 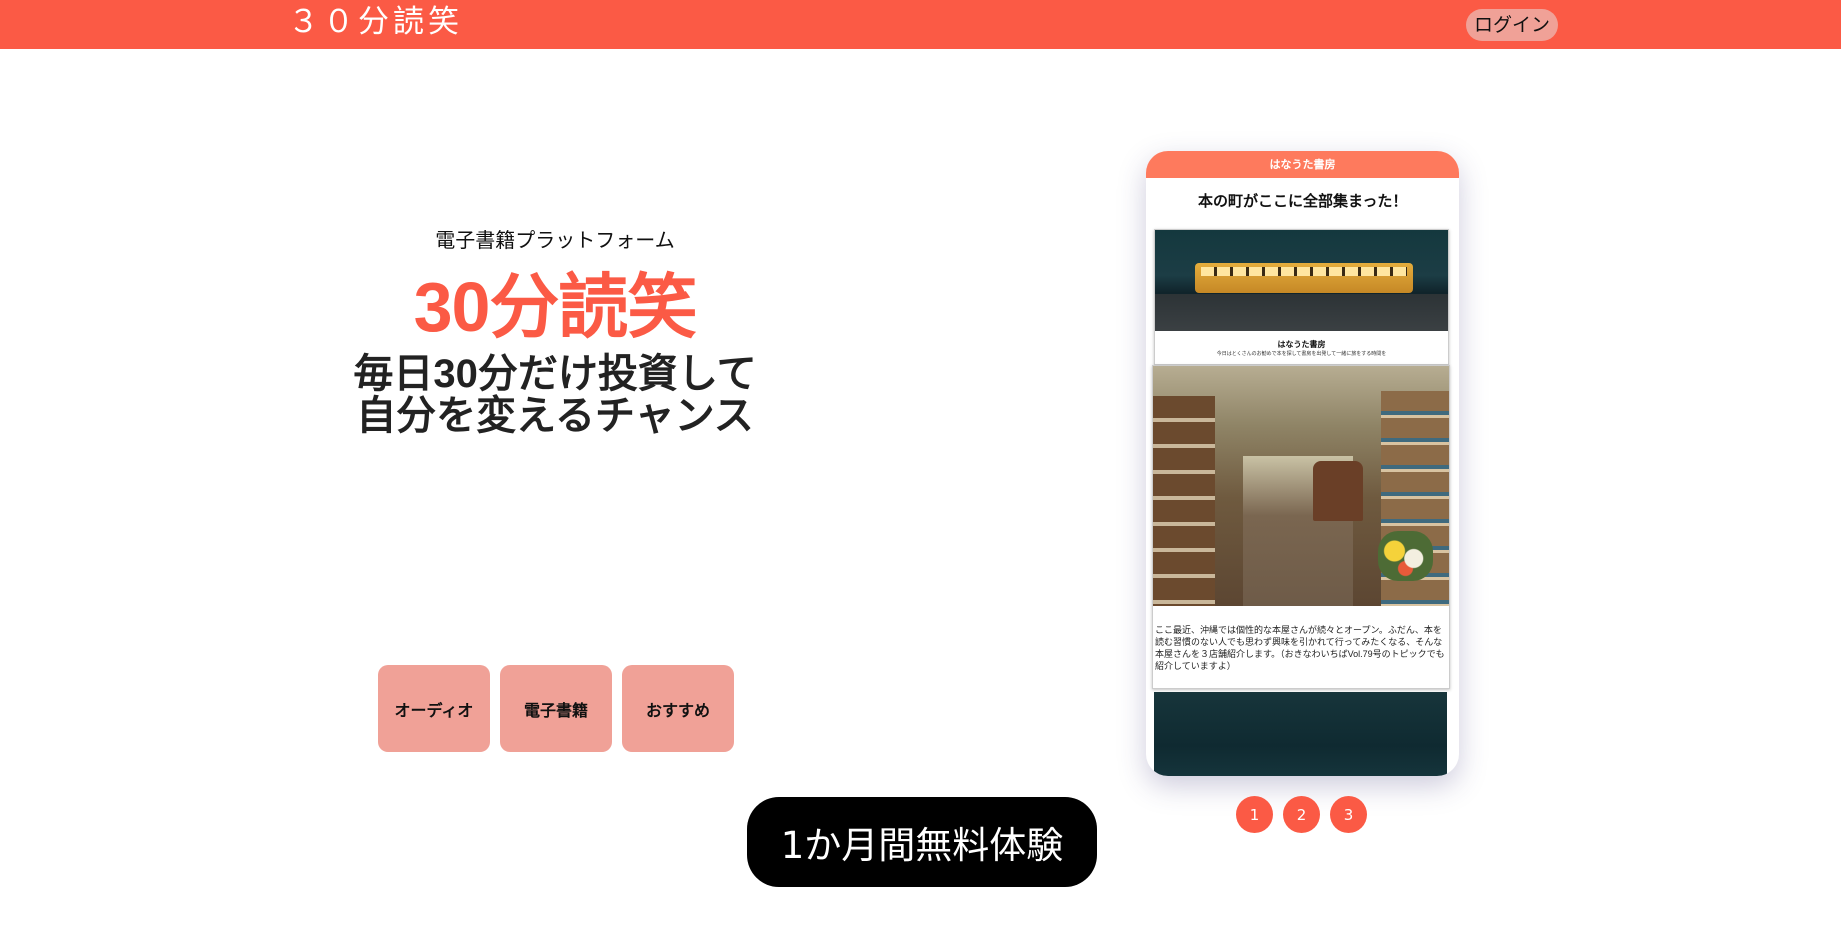 I want to click on pager-2-button: 2, so click(x=1301, y=814).